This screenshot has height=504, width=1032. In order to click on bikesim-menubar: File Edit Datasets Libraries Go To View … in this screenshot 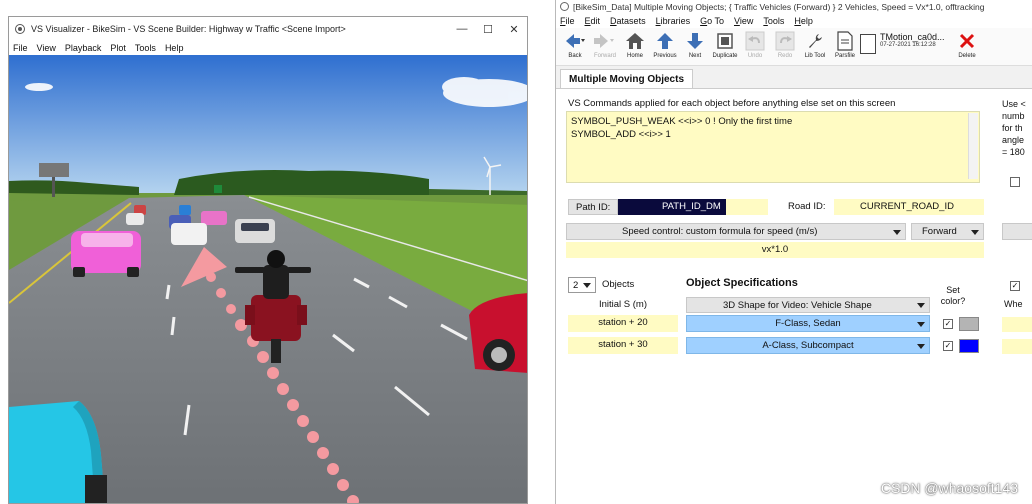, I will do `click(794, 20)`.